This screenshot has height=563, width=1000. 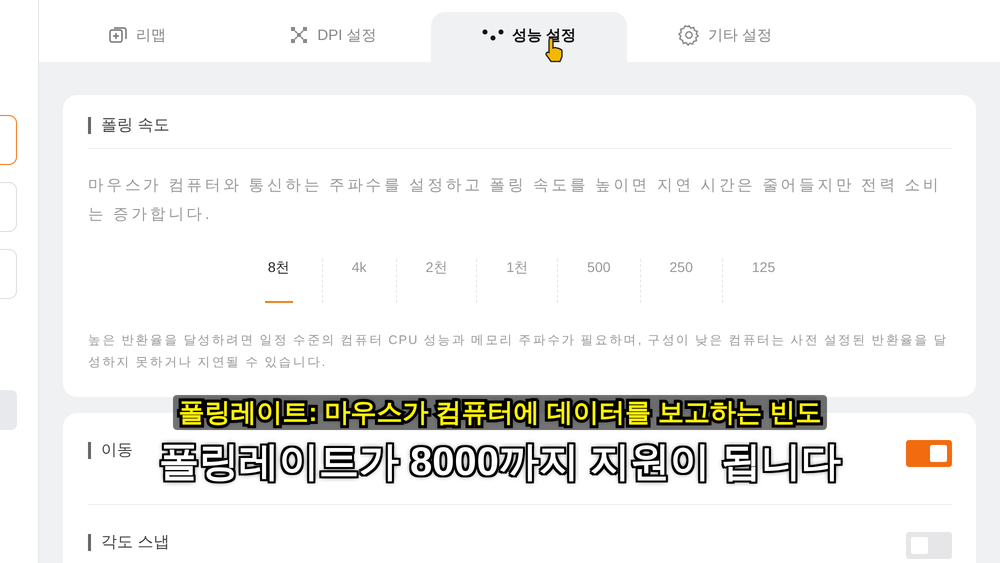 I want to click on add-layer-icon, so click(x=118, y=35).